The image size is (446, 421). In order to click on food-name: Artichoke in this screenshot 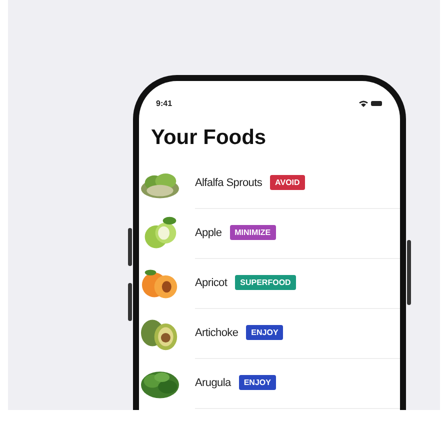, I will do `click(216, 332)`.